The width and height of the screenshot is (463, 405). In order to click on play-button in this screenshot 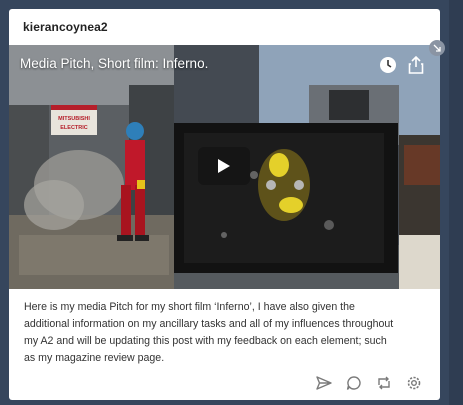, I will do `click(224, 166)`.